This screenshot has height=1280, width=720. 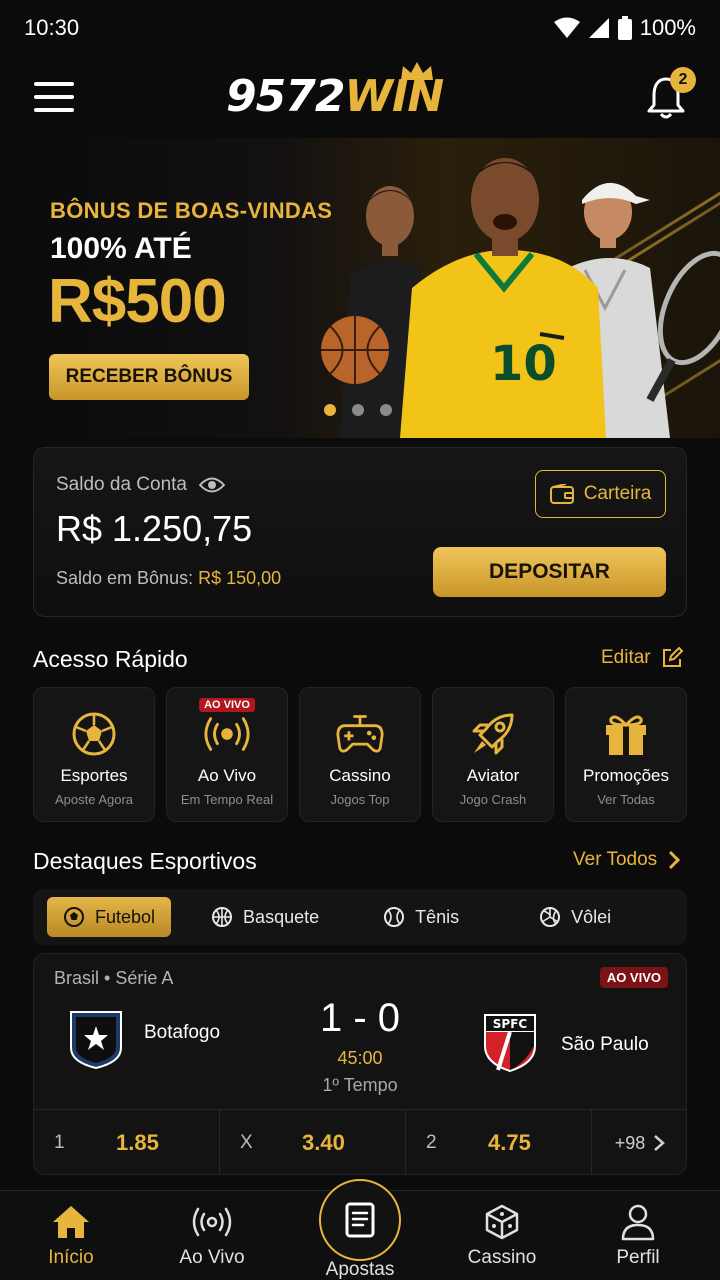 What do you see at coordinates (94, 775) in the screenshot?
I see `quick-access-label: Esportes` at bounding box center [94, 775].